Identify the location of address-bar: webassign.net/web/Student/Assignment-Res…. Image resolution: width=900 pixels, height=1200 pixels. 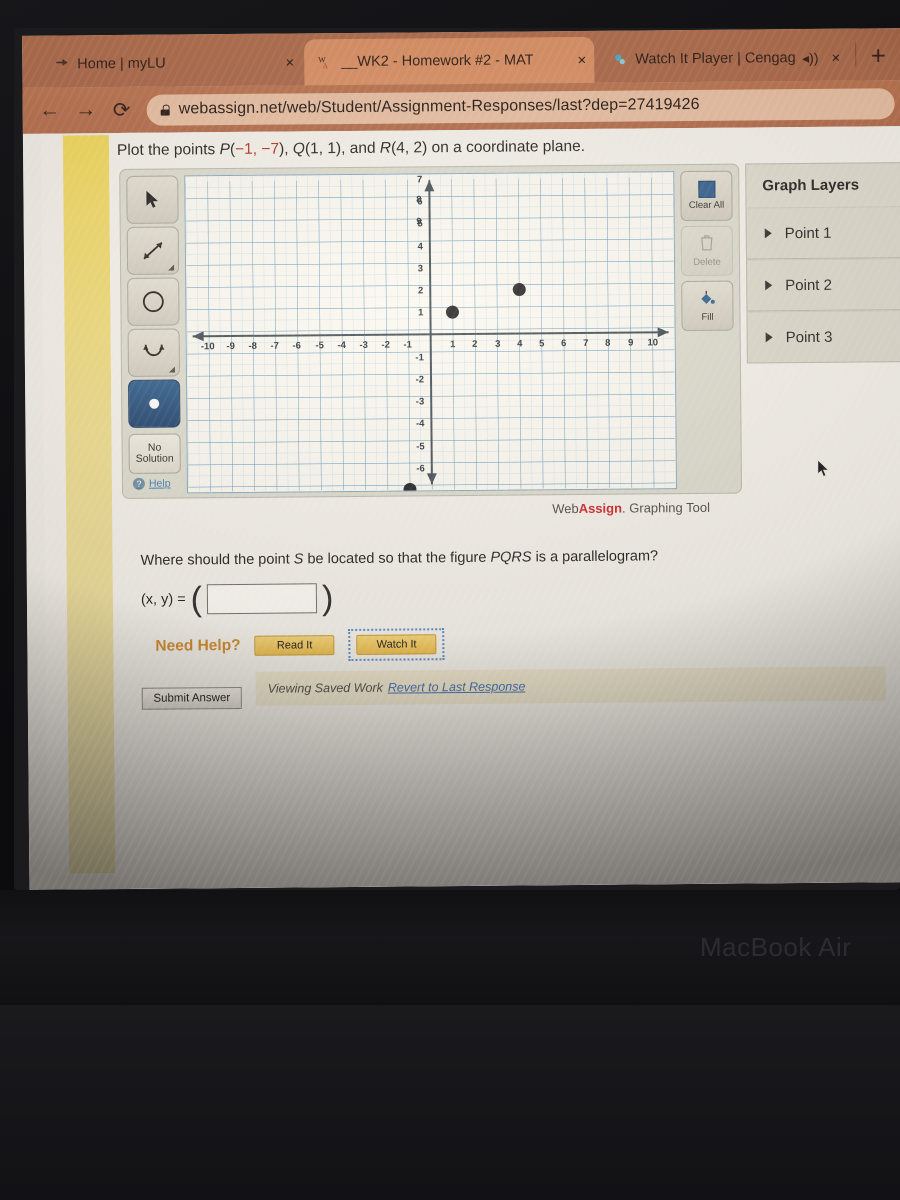
(520, 106).